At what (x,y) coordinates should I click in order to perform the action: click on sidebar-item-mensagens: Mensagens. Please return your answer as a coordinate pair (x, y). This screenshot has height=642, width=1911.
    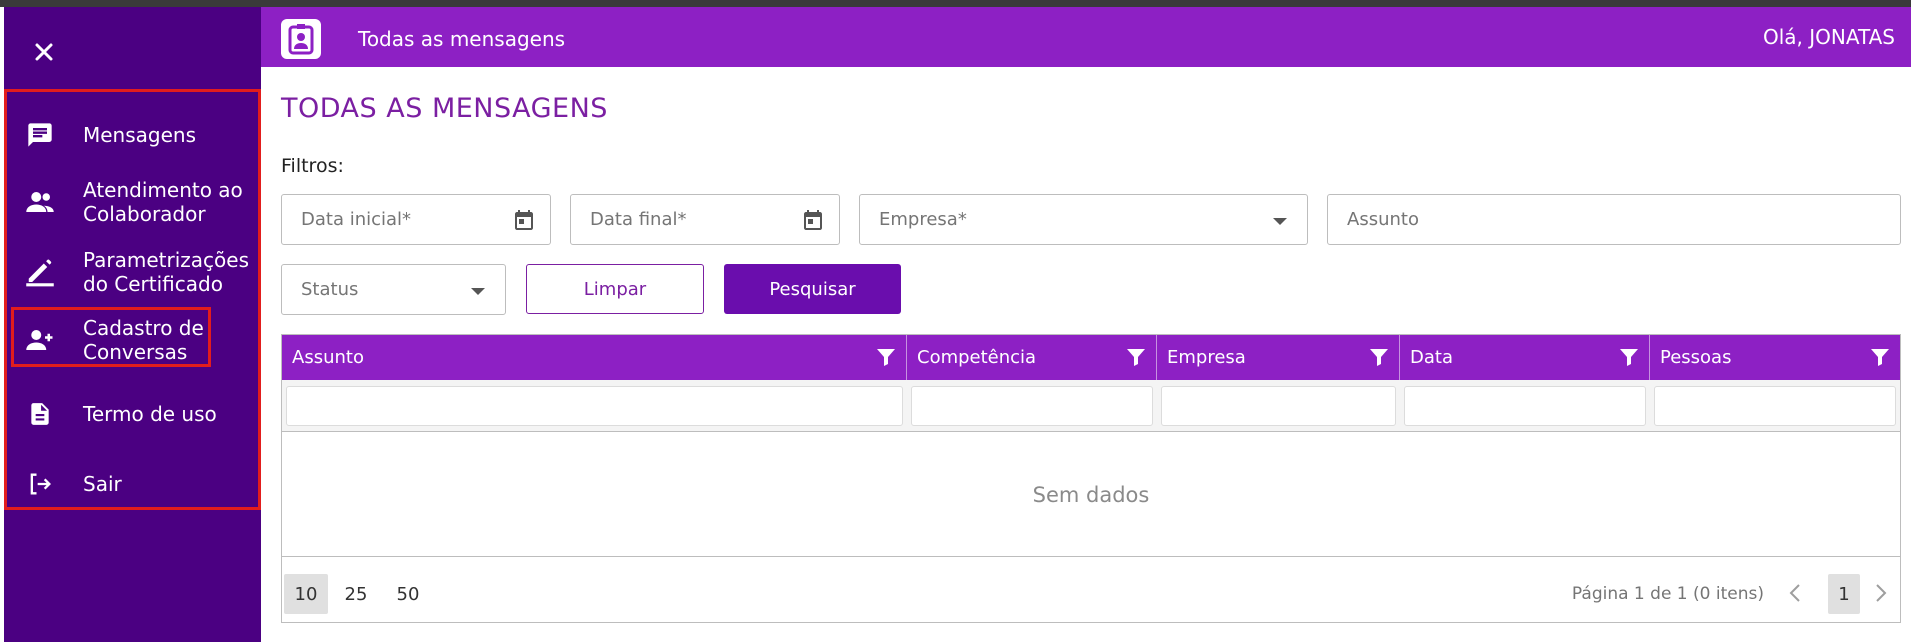
    Looking at the image, I should click on (132, 135).